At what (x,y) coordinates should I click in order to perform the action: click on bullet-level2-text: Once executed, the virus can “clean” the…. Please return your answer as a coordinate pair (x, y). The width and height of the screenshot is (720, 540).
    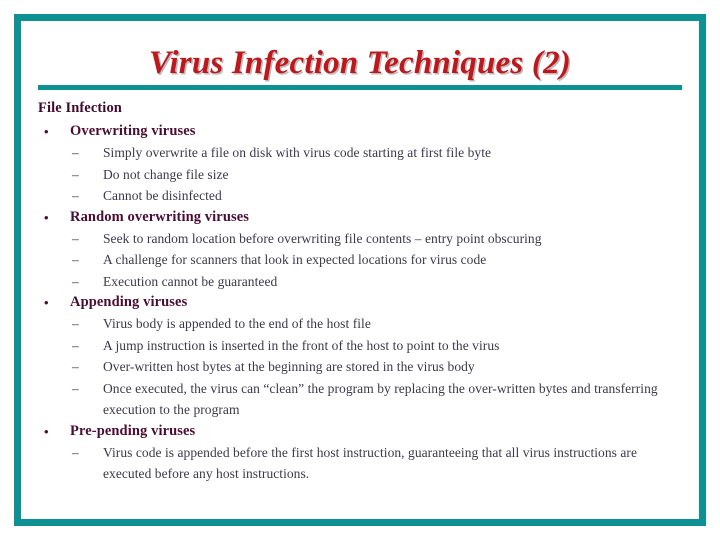
    Looking at the image, I should click on (380, 399).